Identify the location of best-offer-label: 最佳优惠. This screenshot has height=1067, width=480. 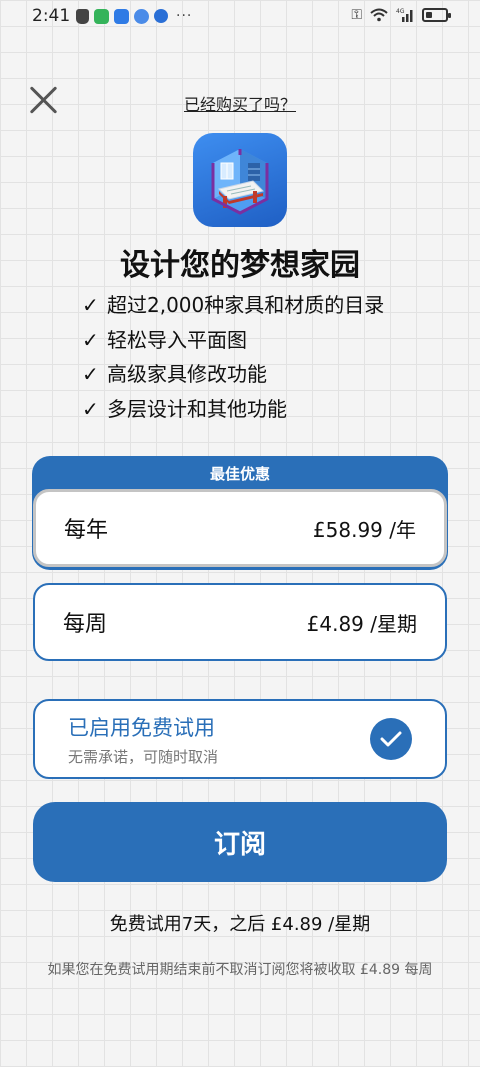
(239, 474).